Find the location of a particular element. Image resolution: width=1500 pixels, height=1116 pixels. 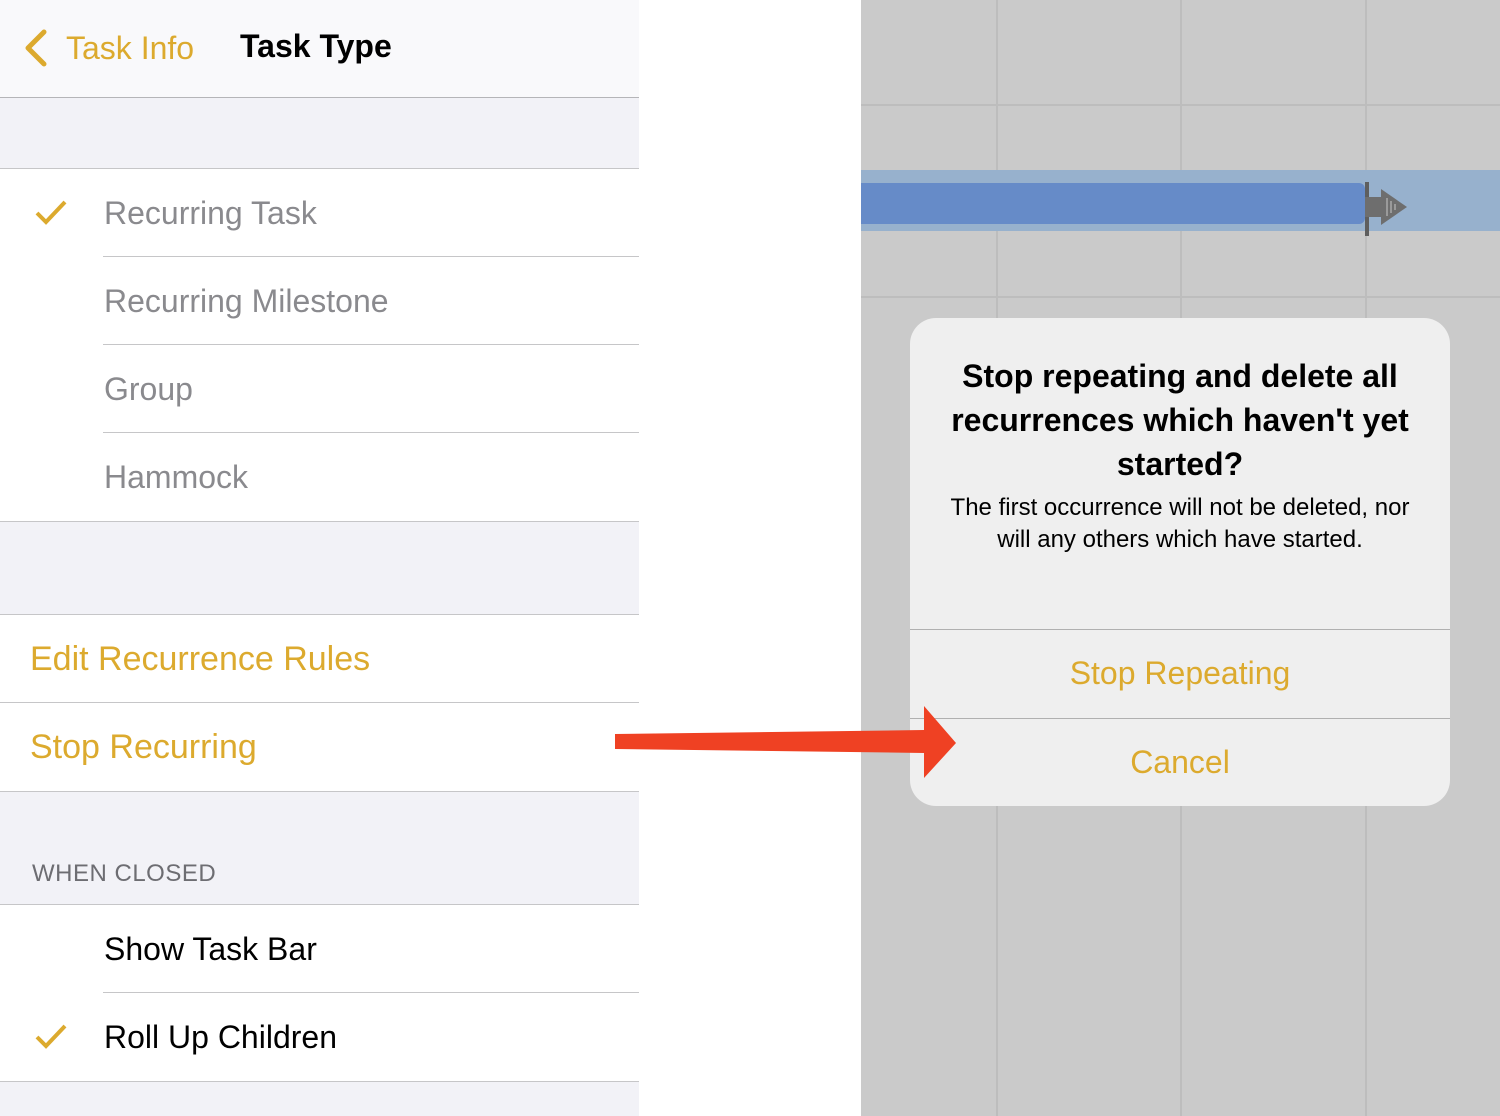

cancel-button: Cancel is located at coordinates (1180, 762).